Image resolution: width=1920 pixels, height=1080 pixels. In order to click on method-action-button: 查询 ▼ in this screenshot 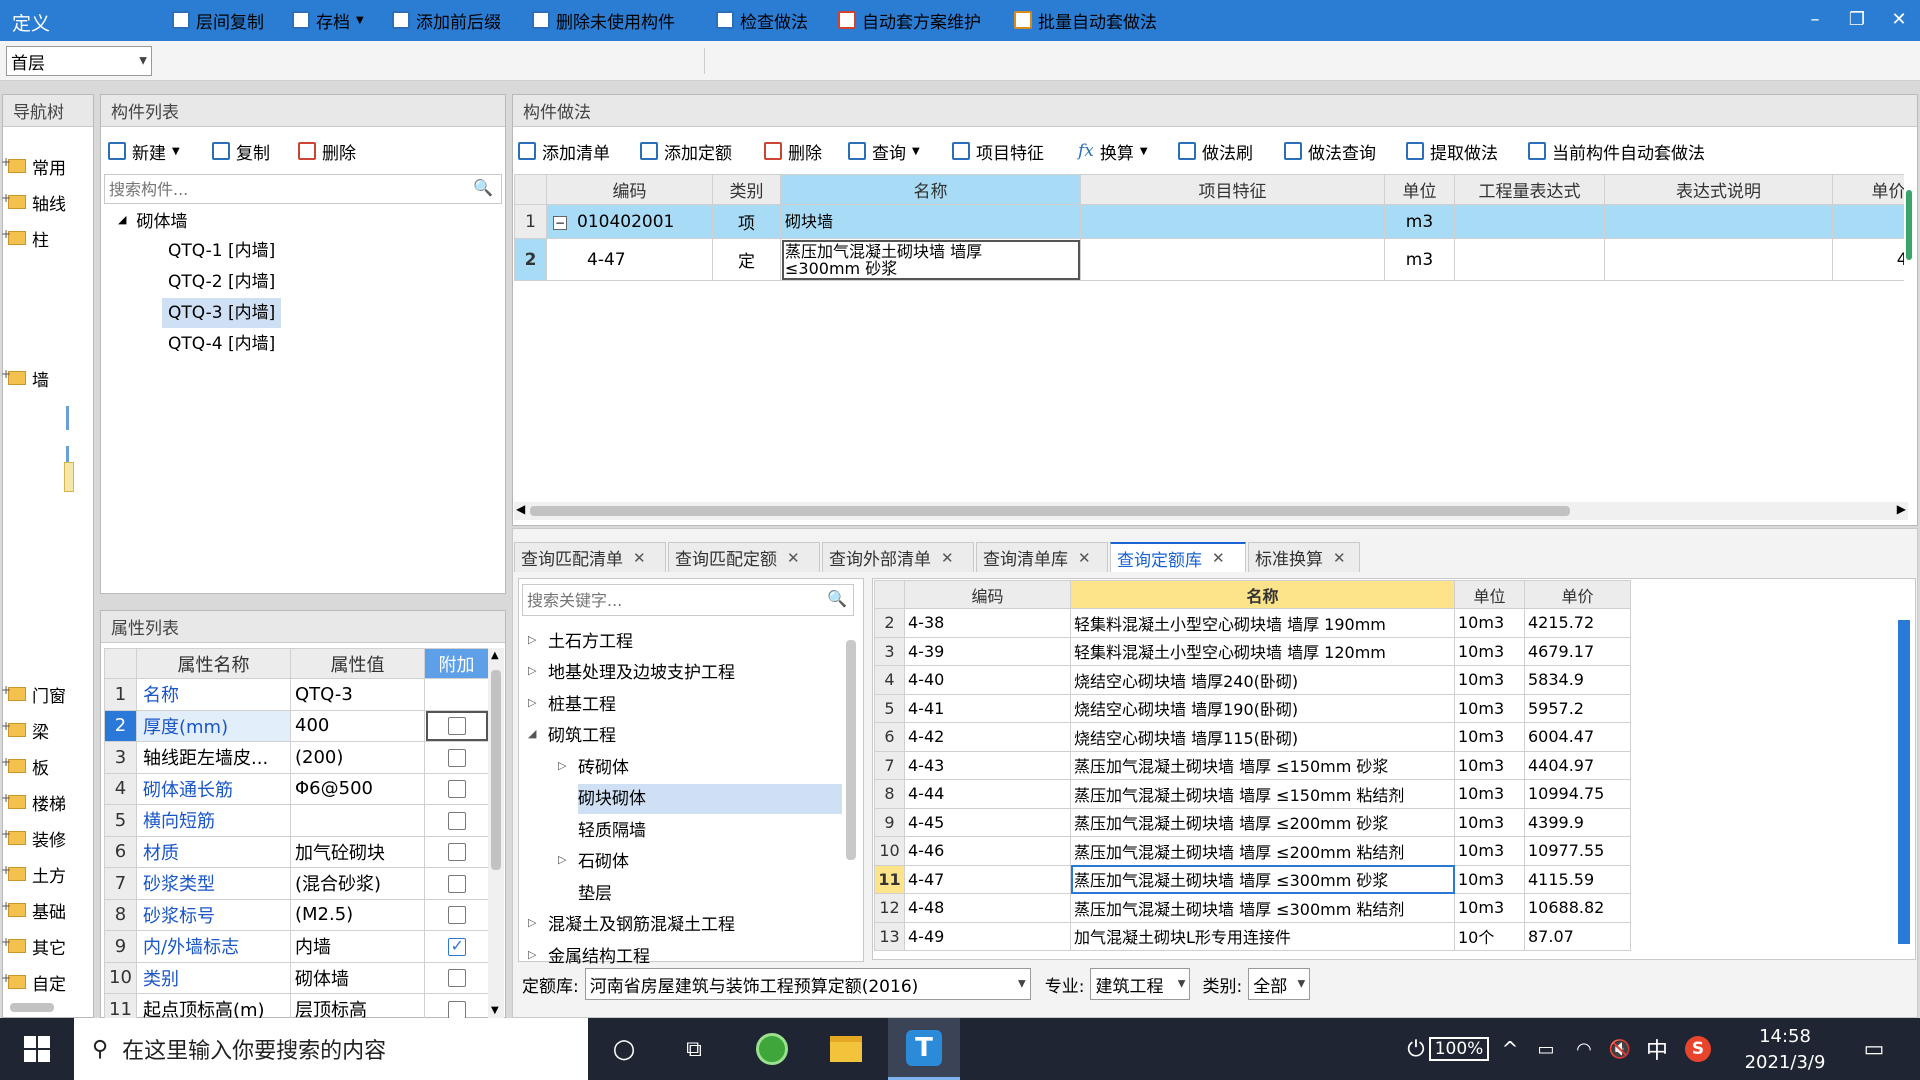, I will do `click(884, 151)`.